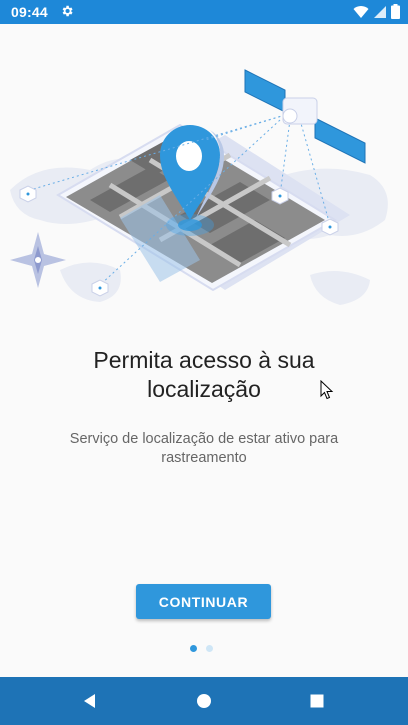  I want to click on permission-title: Permita acesso à sua localização, so click(204, 374).